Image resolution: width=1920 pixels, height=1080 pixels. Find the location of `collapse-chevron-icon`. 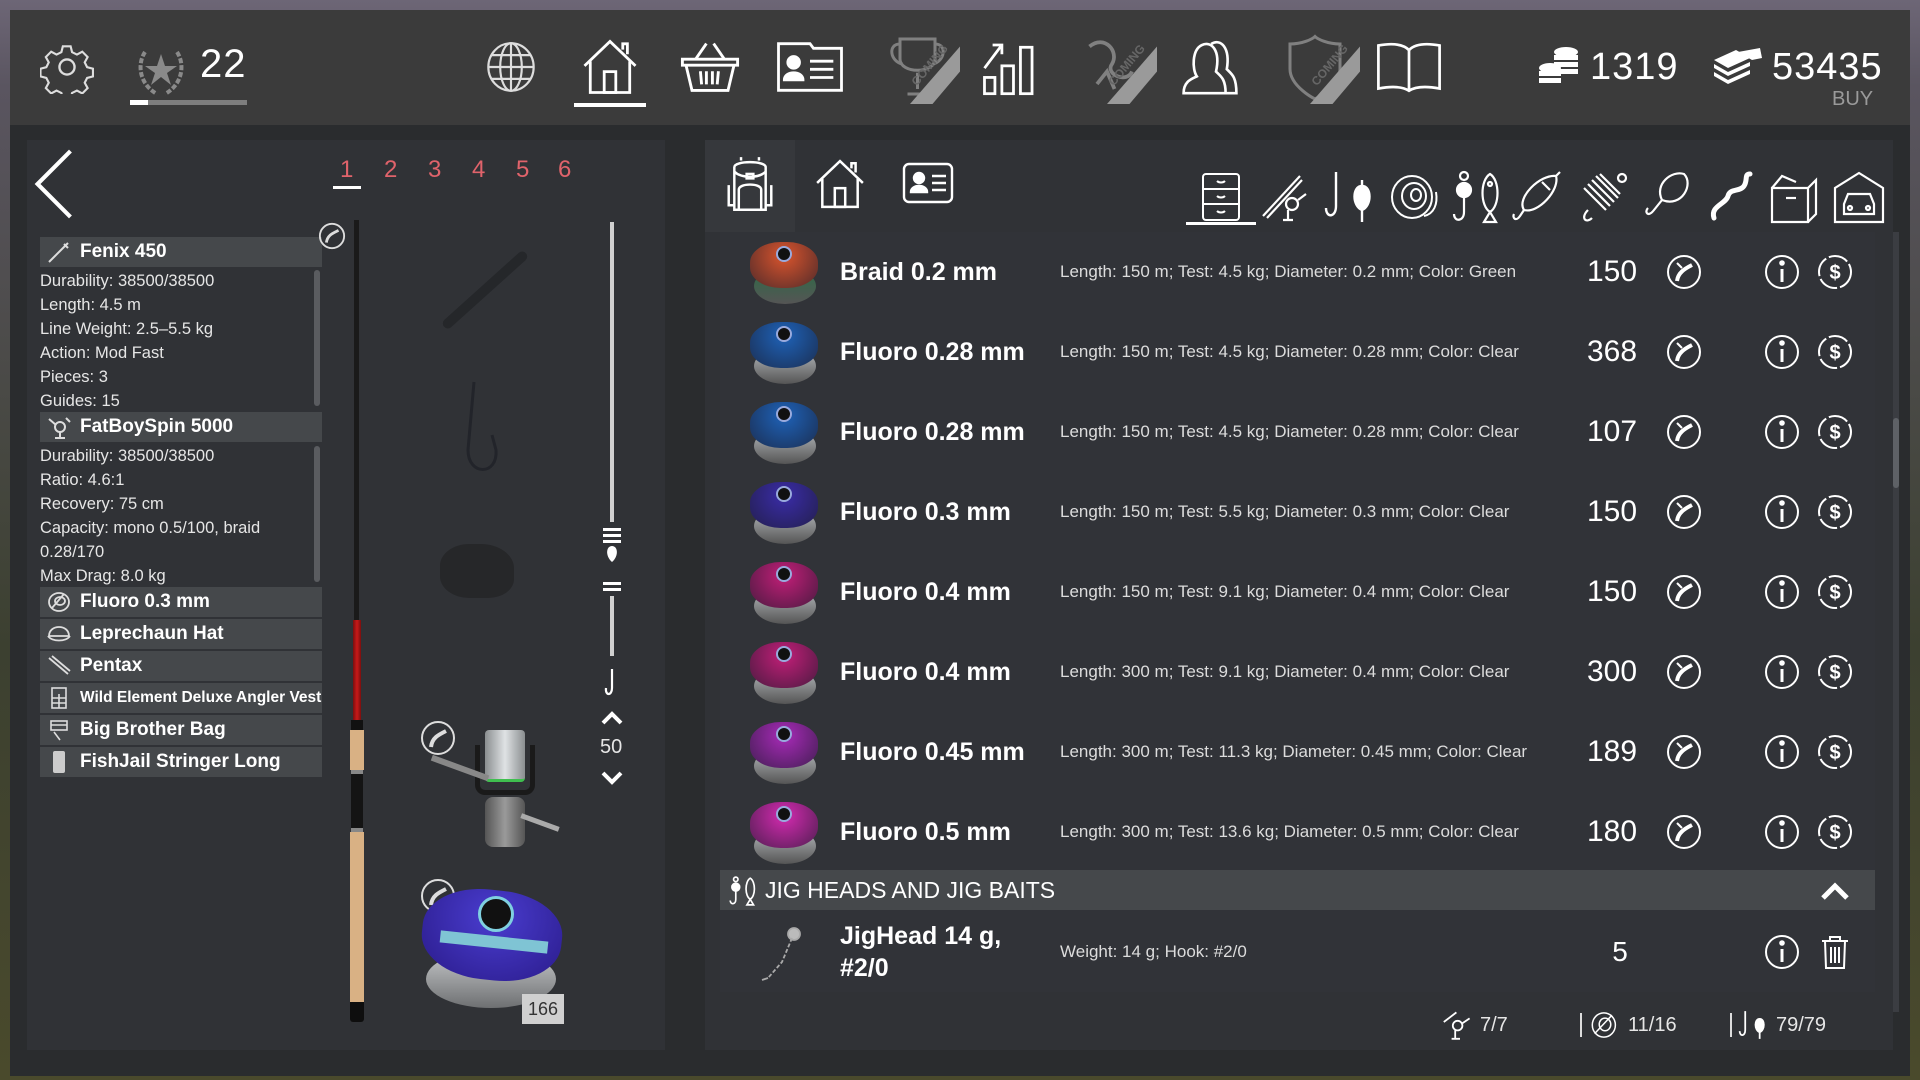

collapse-chevron-icon is located at coordinates (1835, 890).